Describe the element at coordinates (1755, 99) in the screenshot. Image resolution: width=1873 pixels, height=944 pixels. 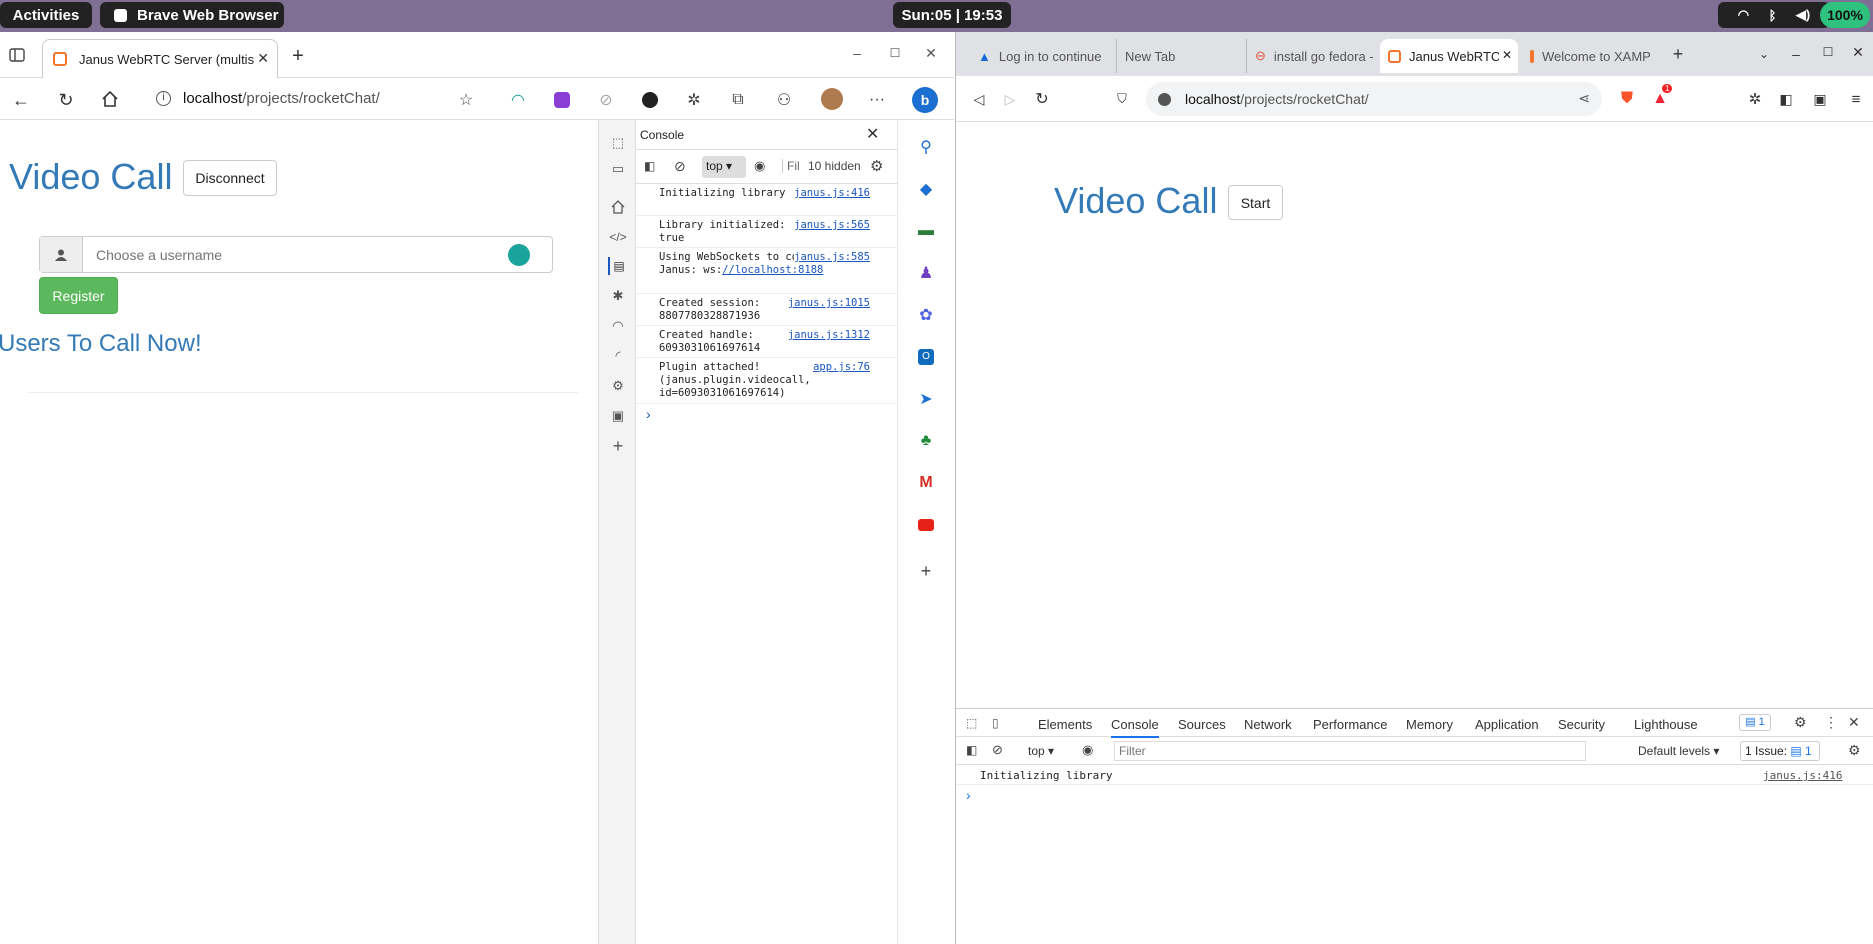
I see `extensions-puzzle-icon: ✲` at that location.